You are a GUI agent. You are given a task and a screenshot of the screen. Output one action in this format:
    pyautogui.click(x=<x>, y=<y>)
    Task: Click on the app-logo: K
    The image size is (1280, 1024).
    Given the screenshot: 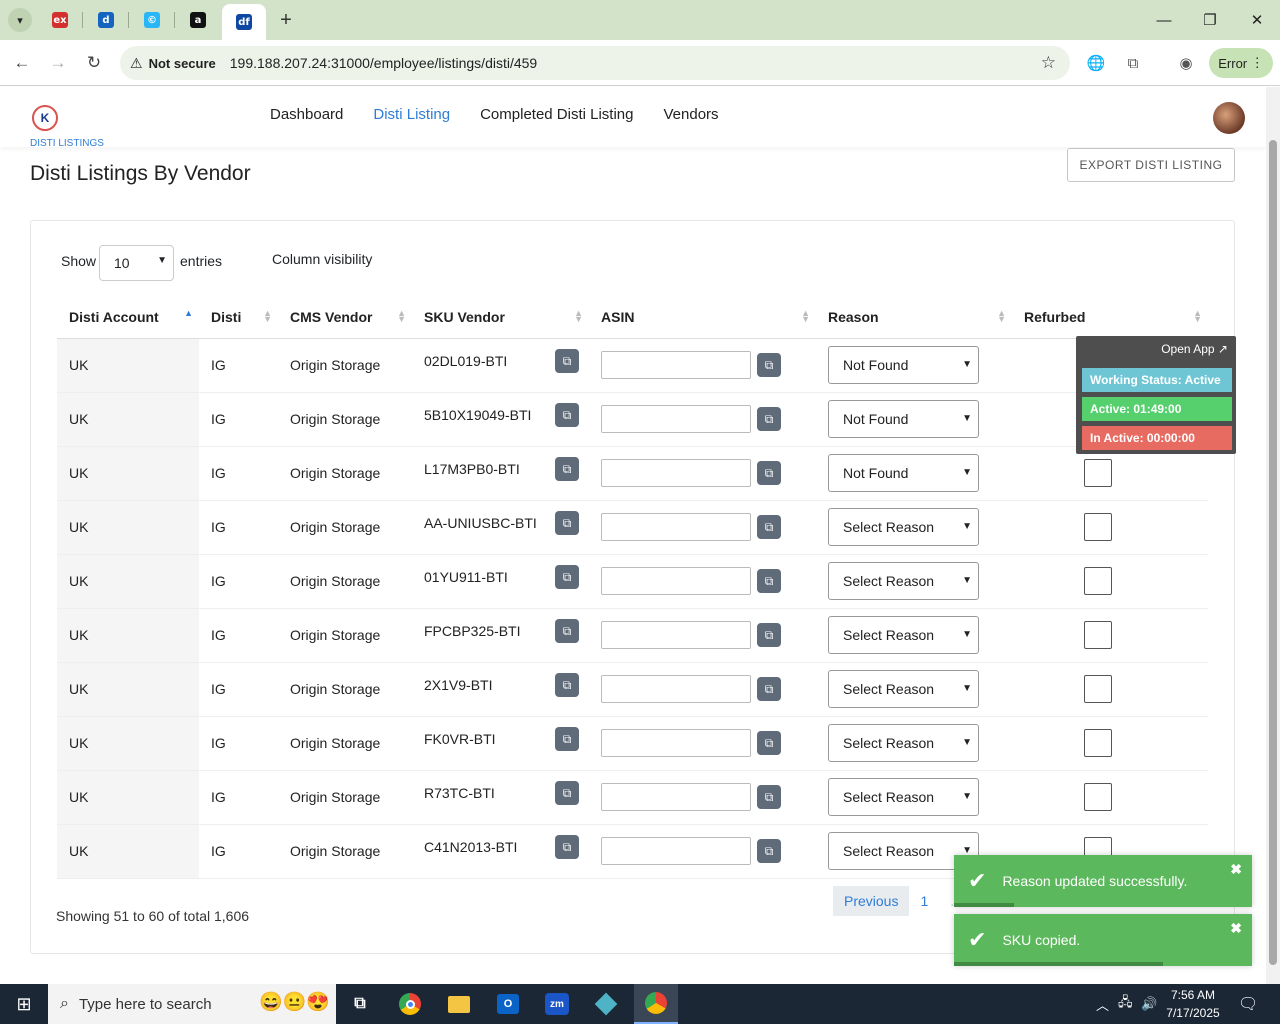 What is the action you would take?
    pyautogui.click(x=45, y=118)
    